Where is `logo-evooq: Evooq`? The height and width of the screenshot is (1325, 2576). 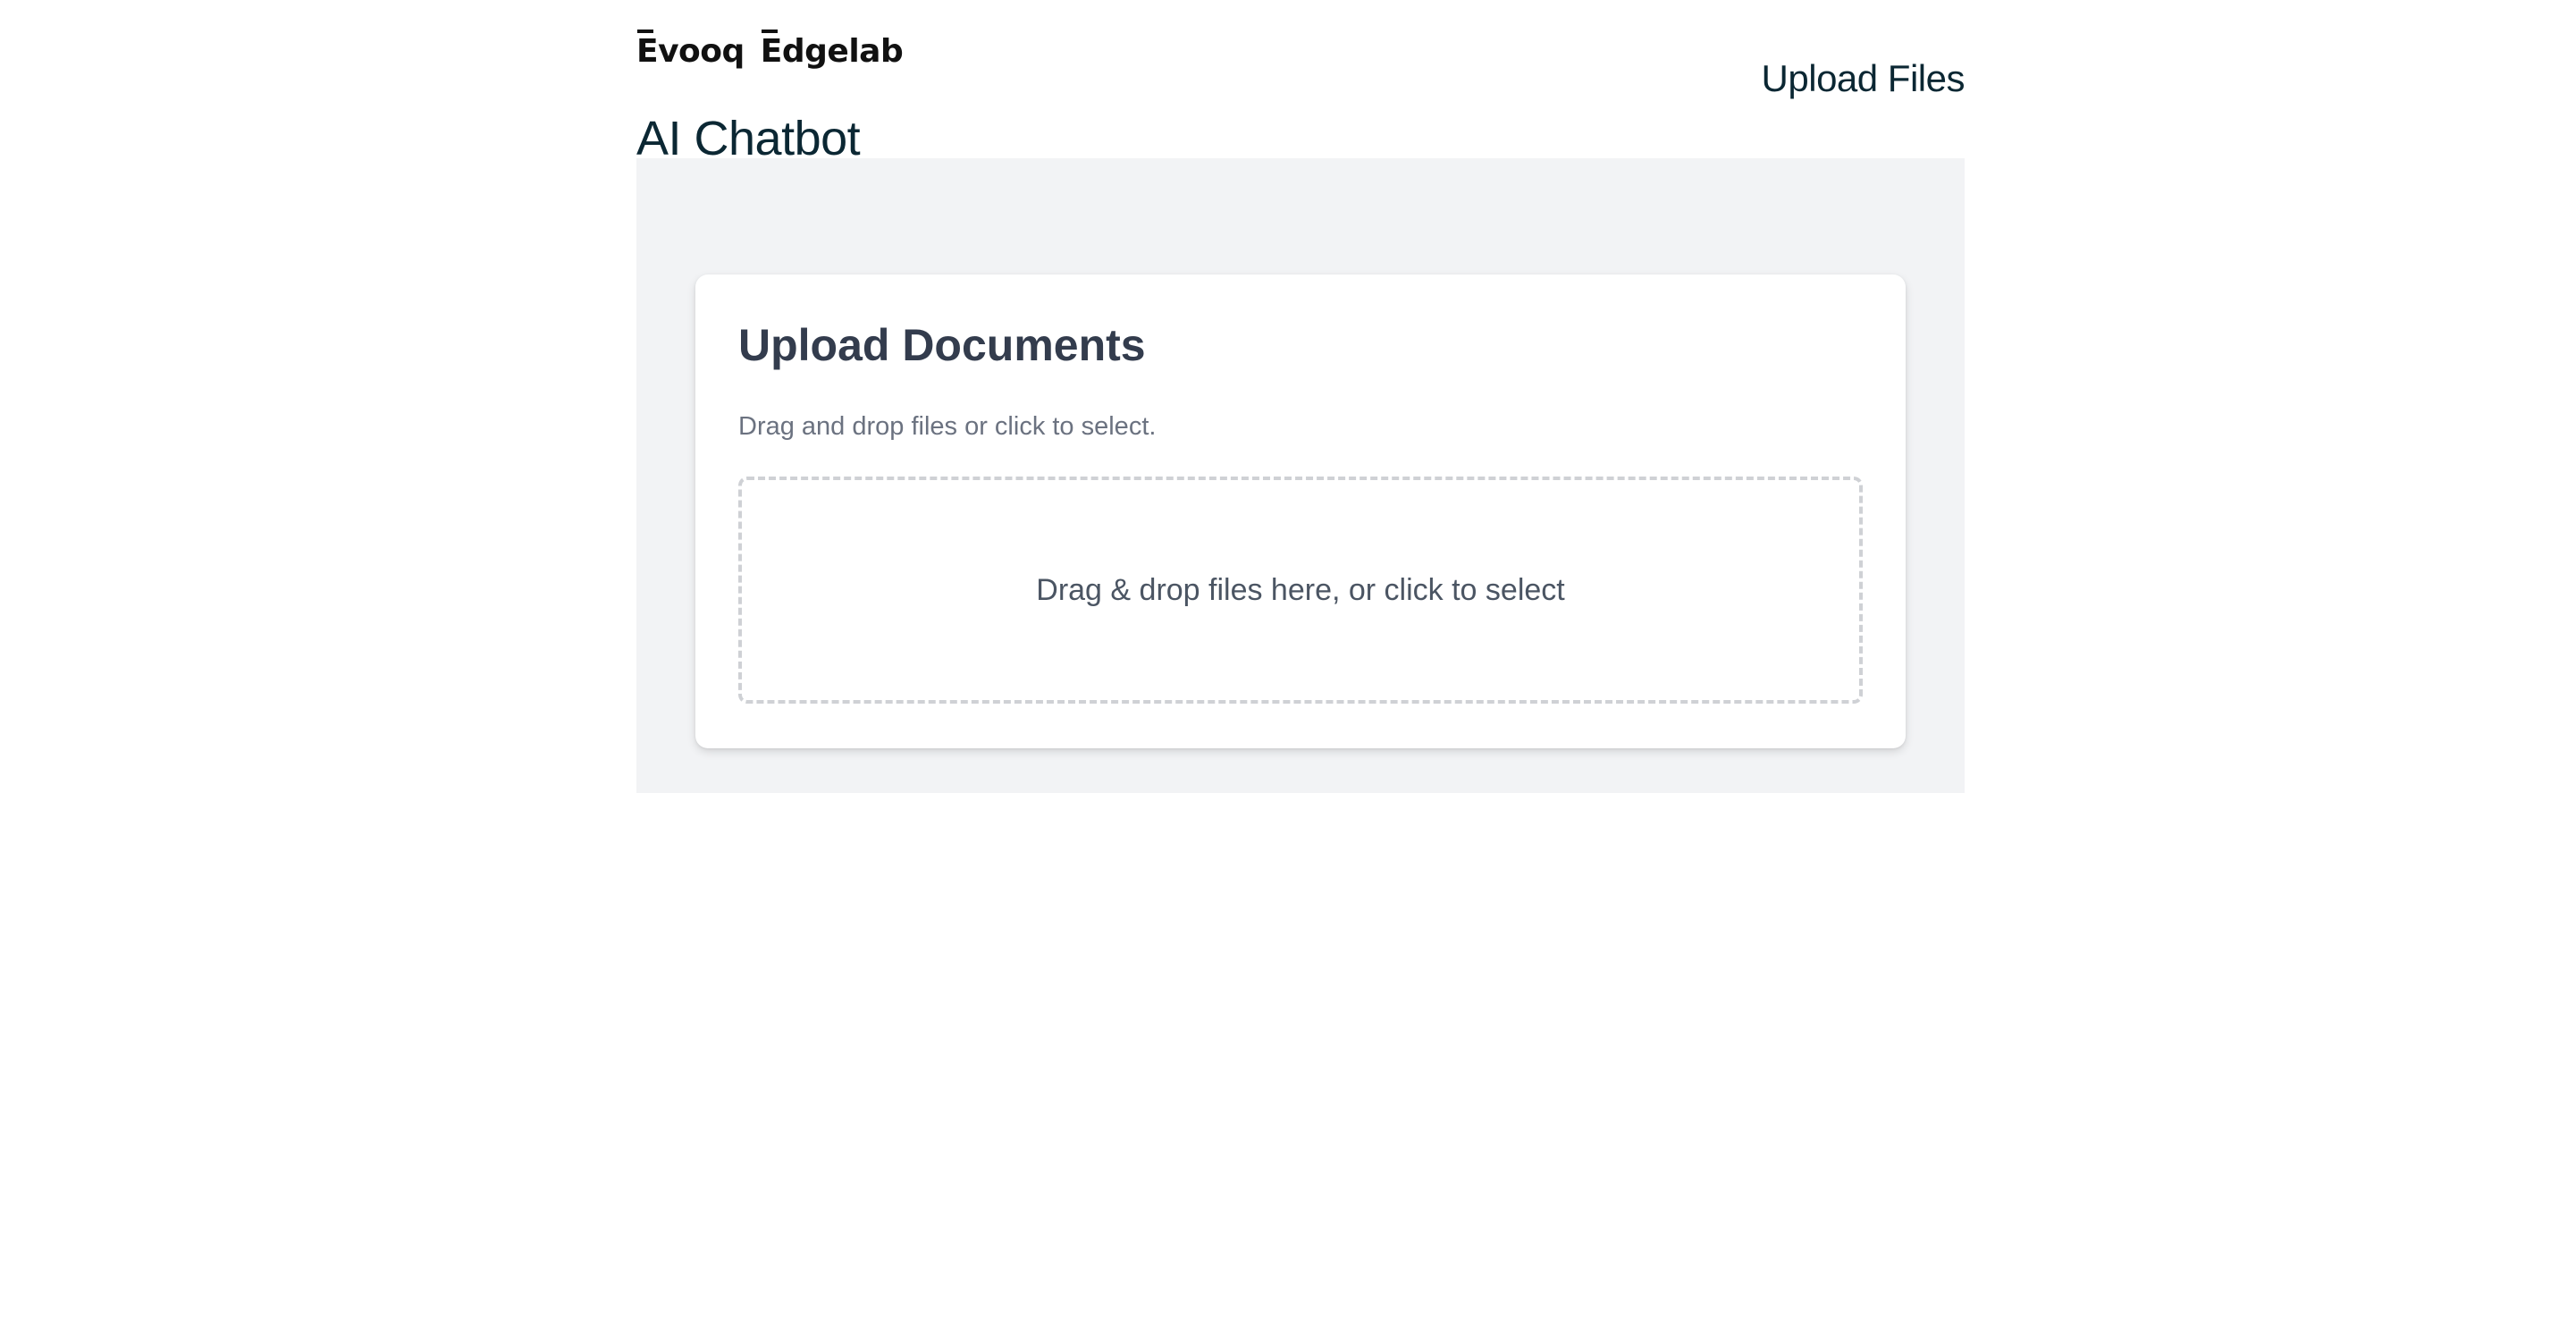
logo-evooq: Evooq is located at coordinates (691, 50).